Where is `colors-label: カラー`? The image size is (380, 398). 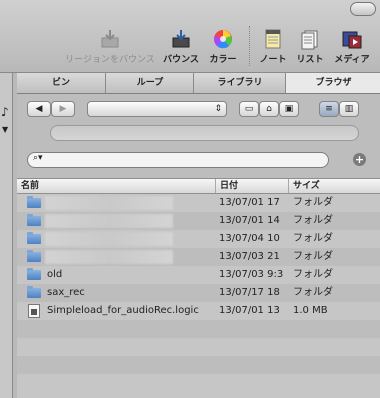 colors-label: カラー is located at coordinates (223, 60).